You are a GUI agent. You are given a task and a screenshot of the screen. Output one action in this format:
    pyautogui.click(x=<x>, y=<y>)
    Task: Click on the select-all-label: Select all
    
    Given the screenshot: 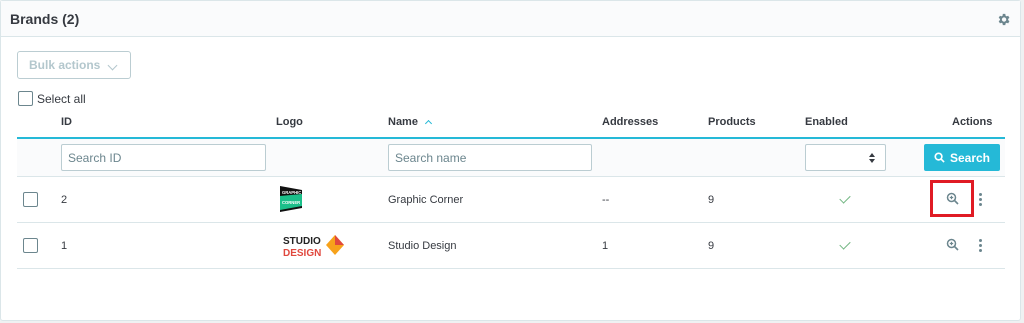 What is the action you would take?
    pyautogui.click(x=61, y=98)
    